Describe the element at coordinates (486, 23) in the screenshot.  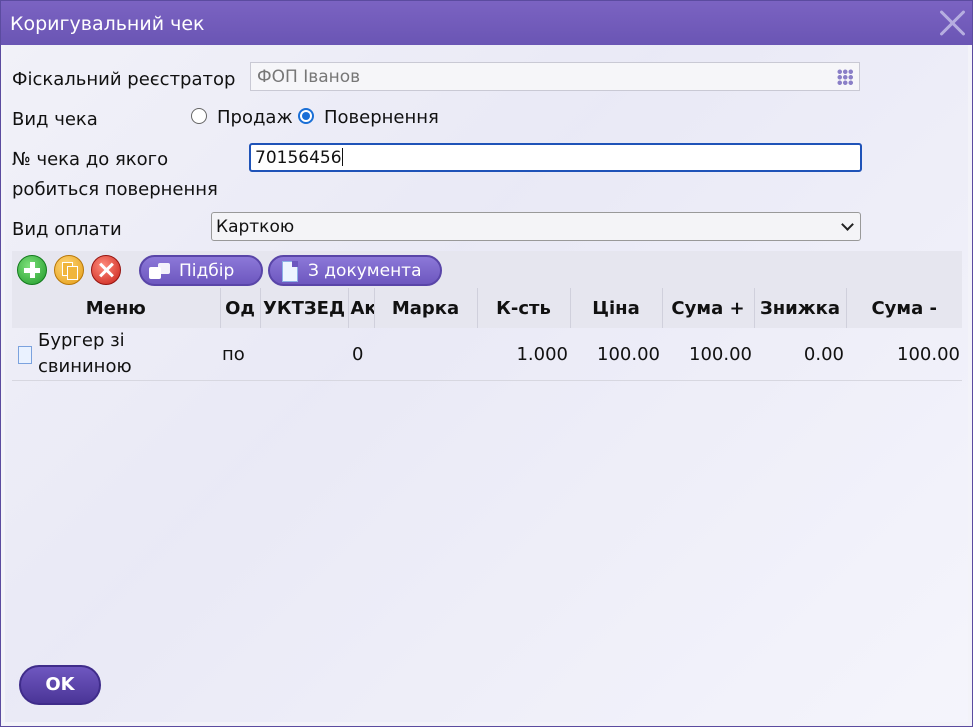
I see `title-bar: Коригувальний чек` at that location.